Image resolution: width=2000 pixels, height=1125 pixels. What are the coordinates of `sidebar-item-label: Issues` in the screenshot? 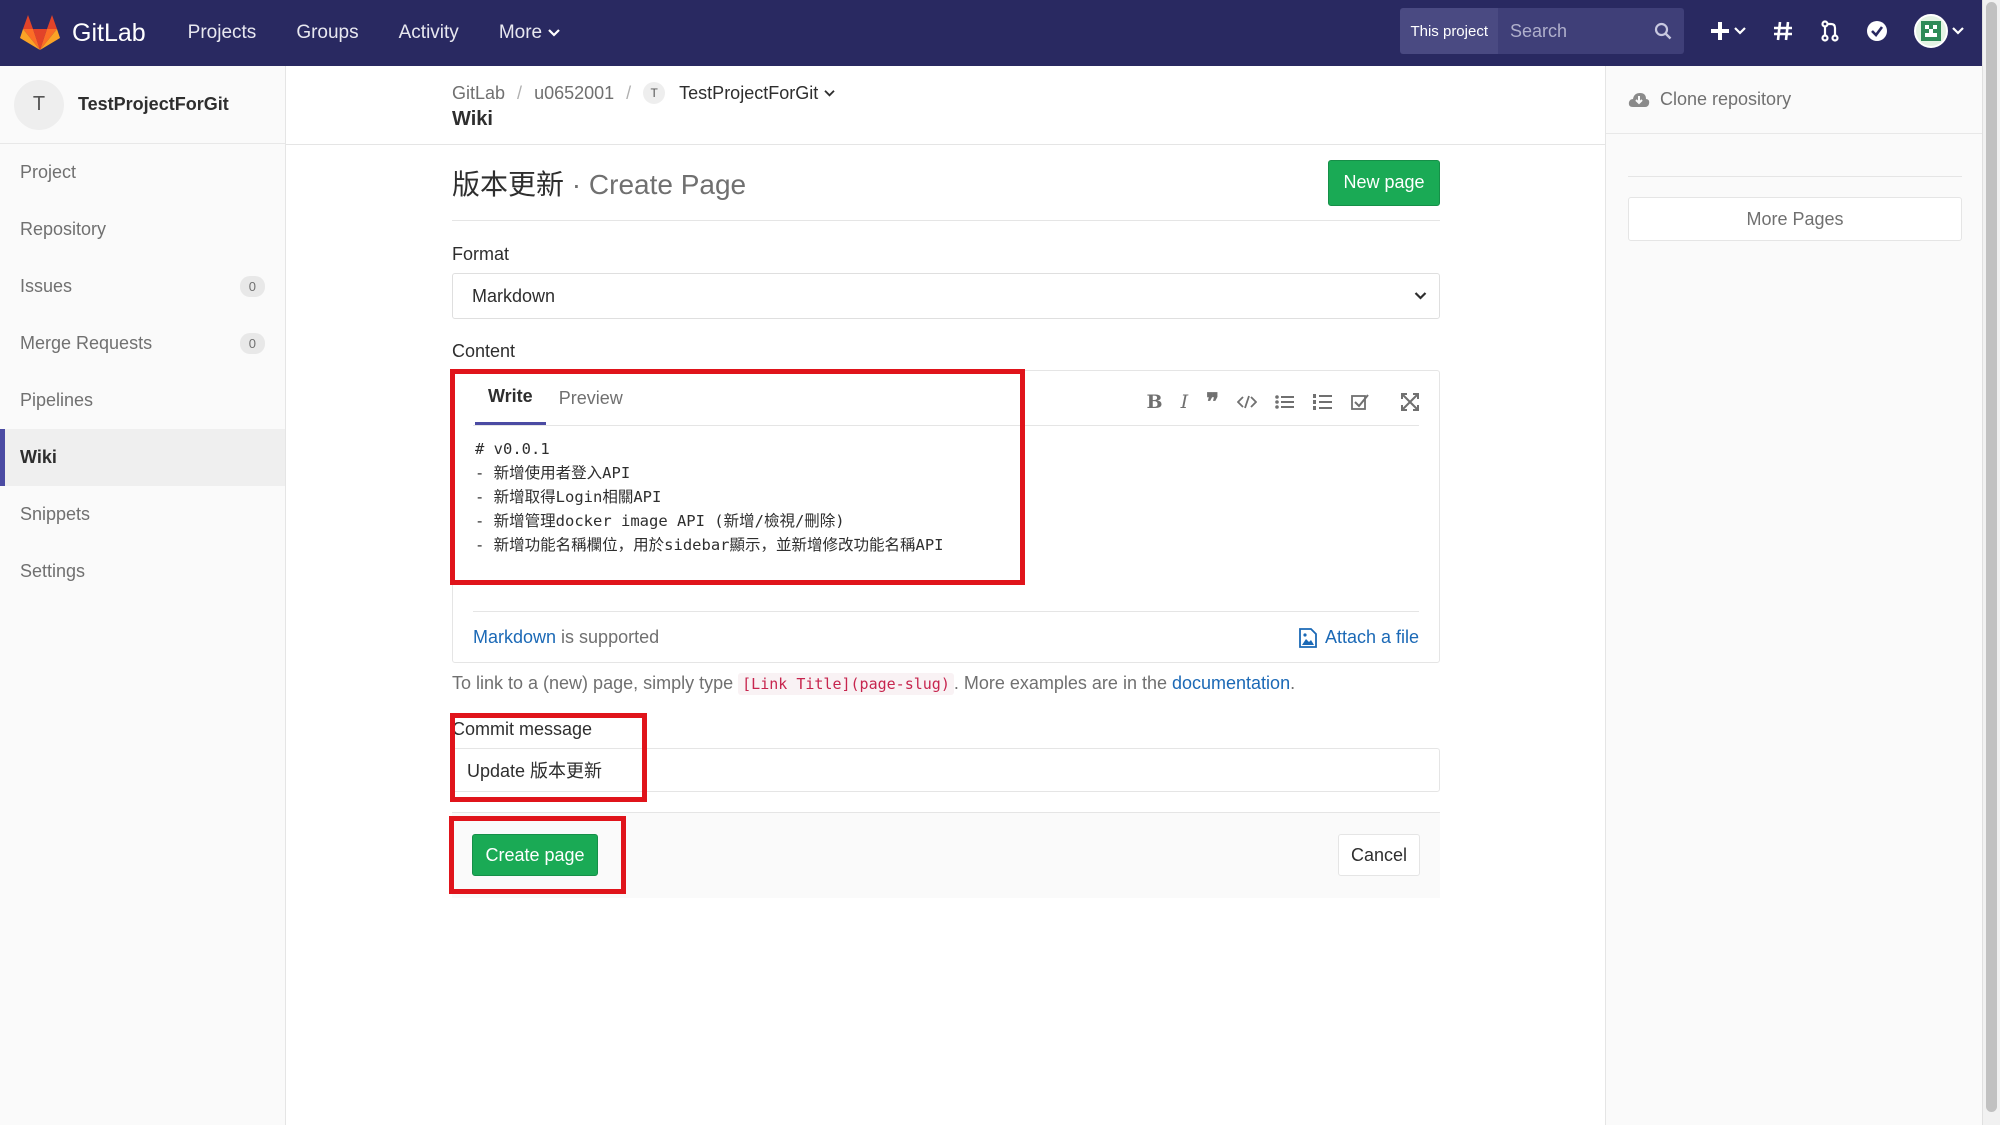 It's located at (46, 286).